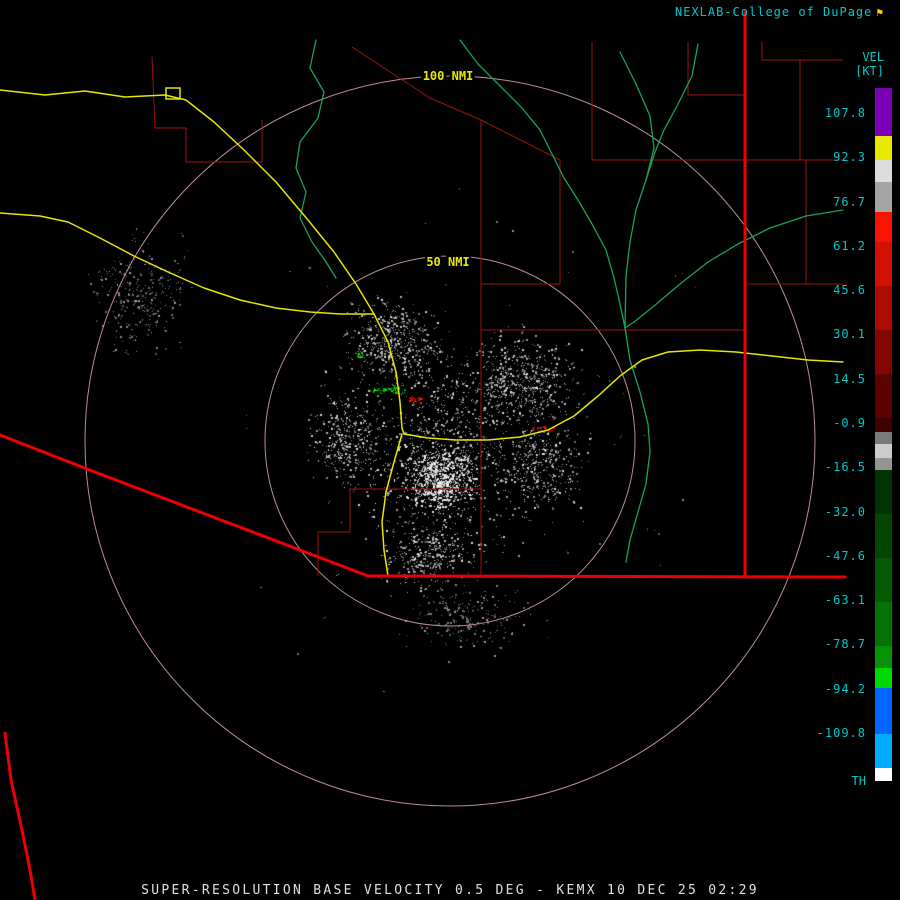 The width and height of the screenshot is (900, 900). I want to click on colorbar-tick: 107.8, so click(845, 113).